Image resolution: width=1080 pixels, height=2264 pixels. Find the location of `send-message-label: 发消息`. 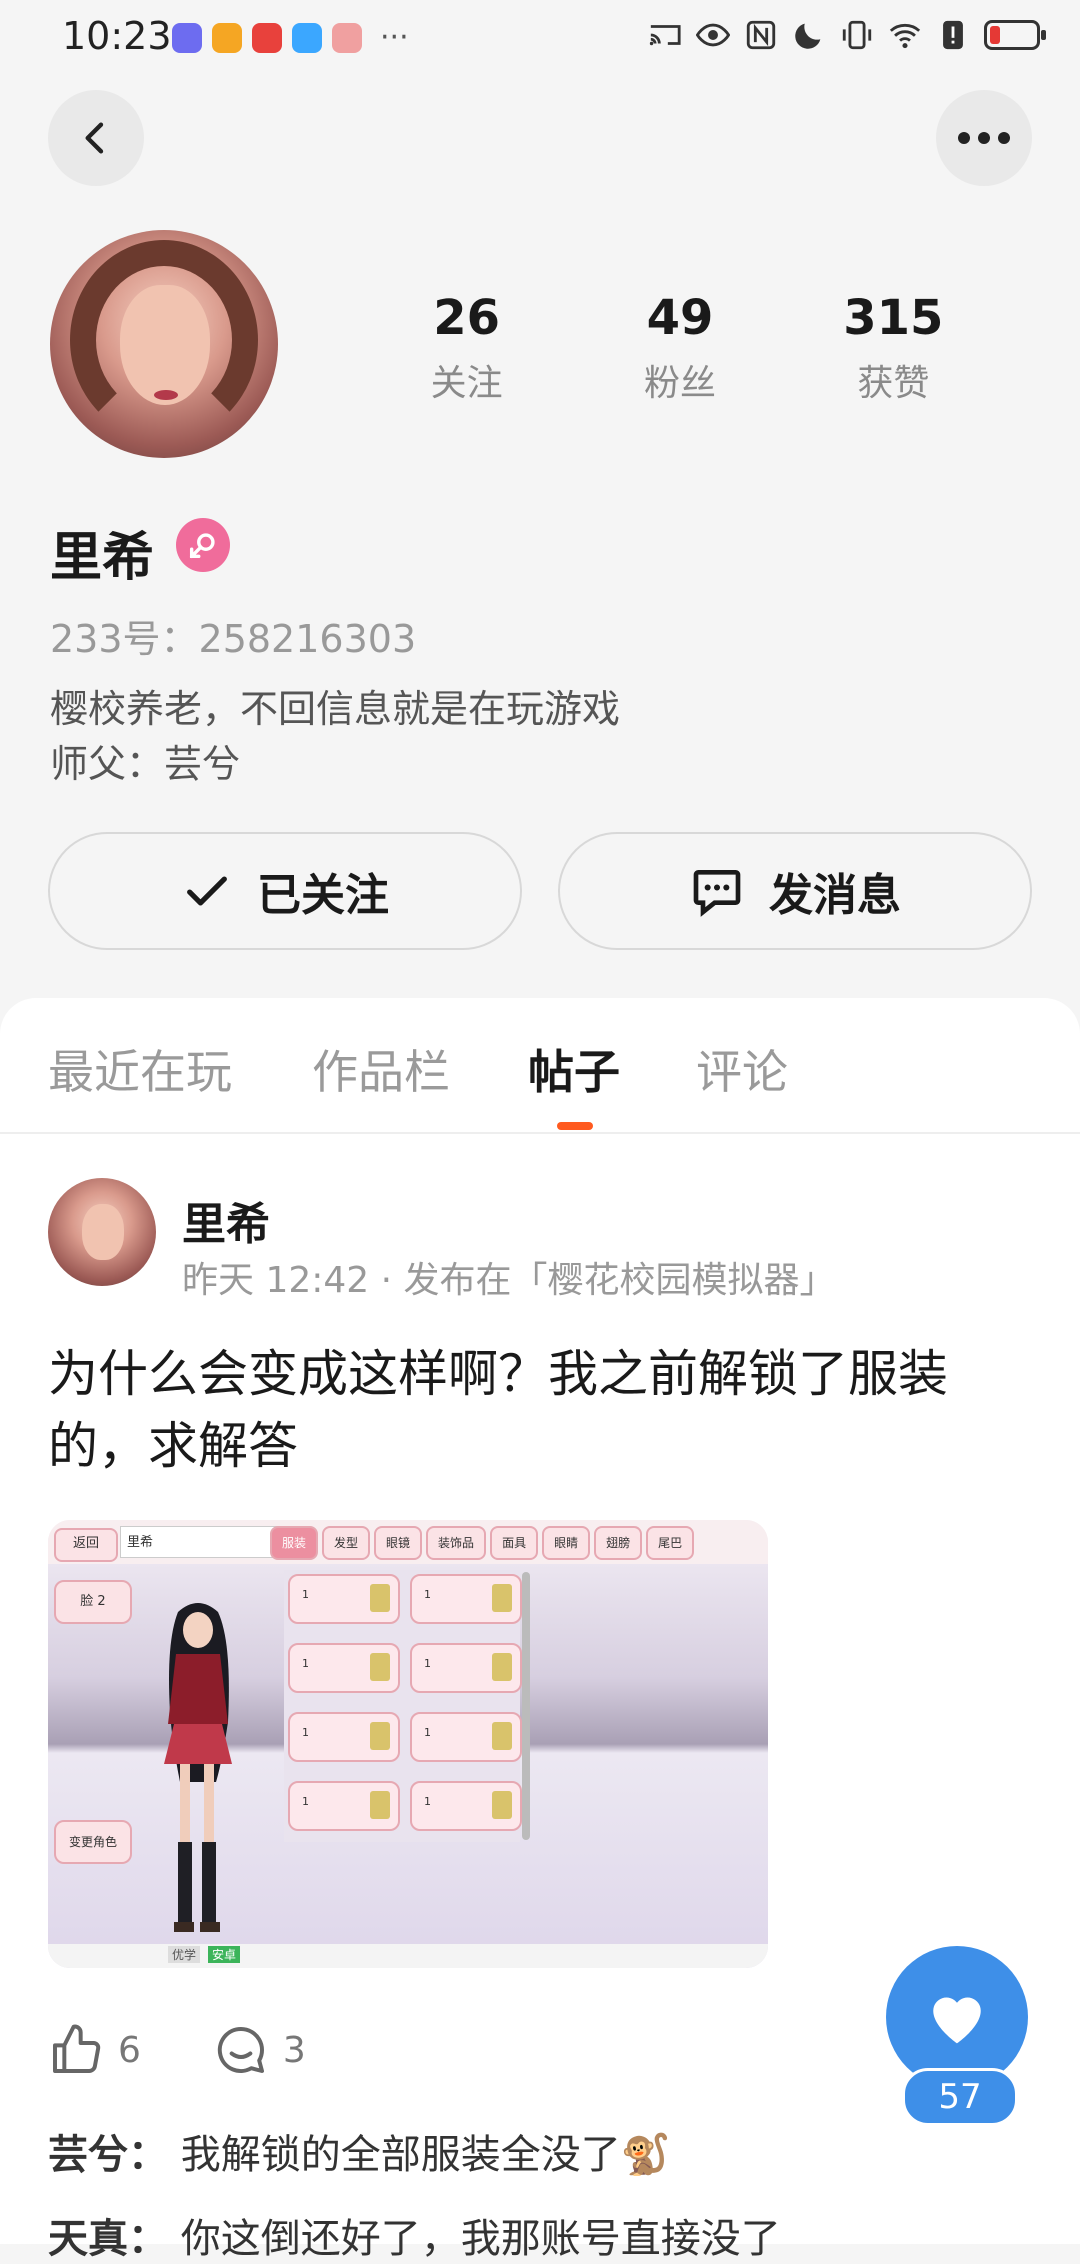

send-message-label: 发消息 is located at coordinates (835, 895).